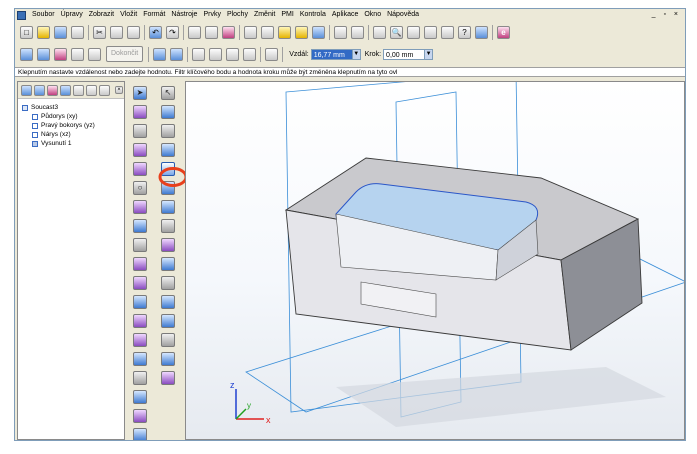 Image resolution: width=697 pixels, height=454 pixels. I want to click on rib-icon, so click(140, 416).